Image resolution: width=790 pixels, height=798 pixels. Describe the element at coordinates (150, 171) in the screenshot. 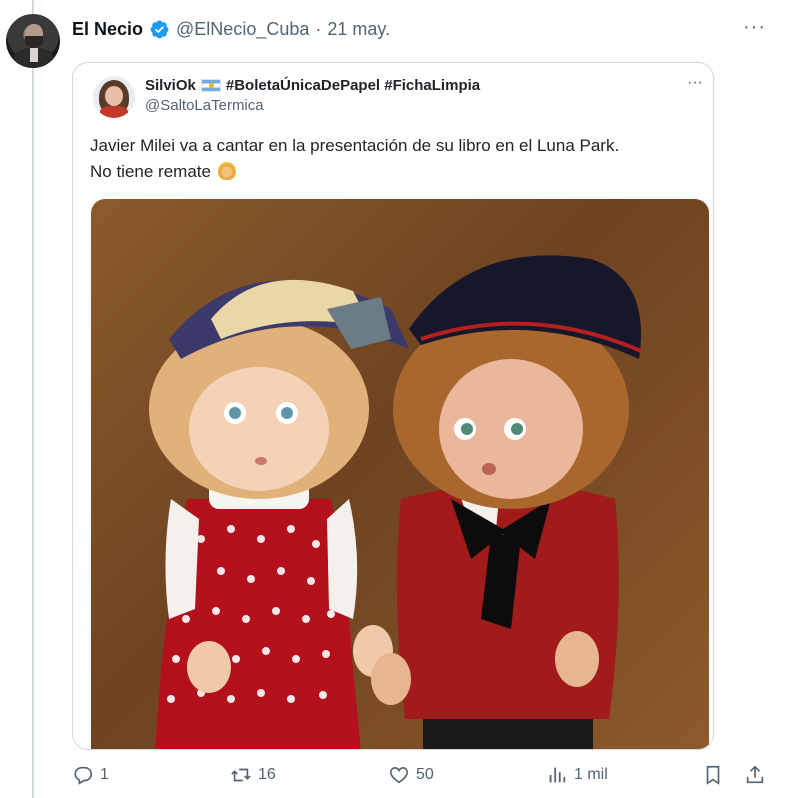

I see `quoted-text-line-2: No tiene remate` at that location.